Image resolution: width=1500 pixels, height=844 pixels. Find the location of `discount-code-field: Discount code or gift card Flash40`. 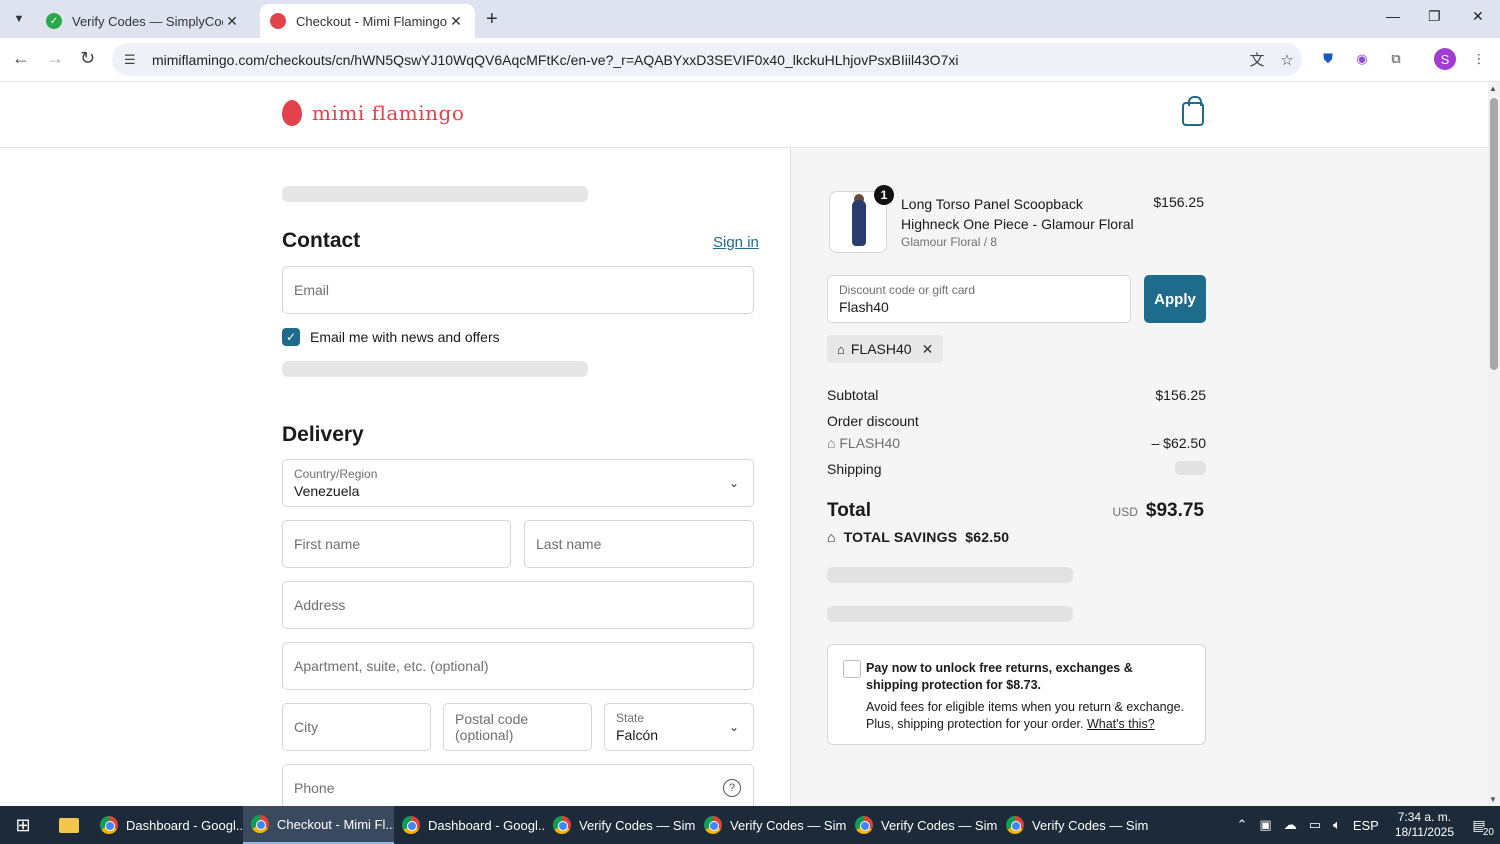

discount-code-field: Discount code or gift card Flash40 is located at coordinates (979, 299).